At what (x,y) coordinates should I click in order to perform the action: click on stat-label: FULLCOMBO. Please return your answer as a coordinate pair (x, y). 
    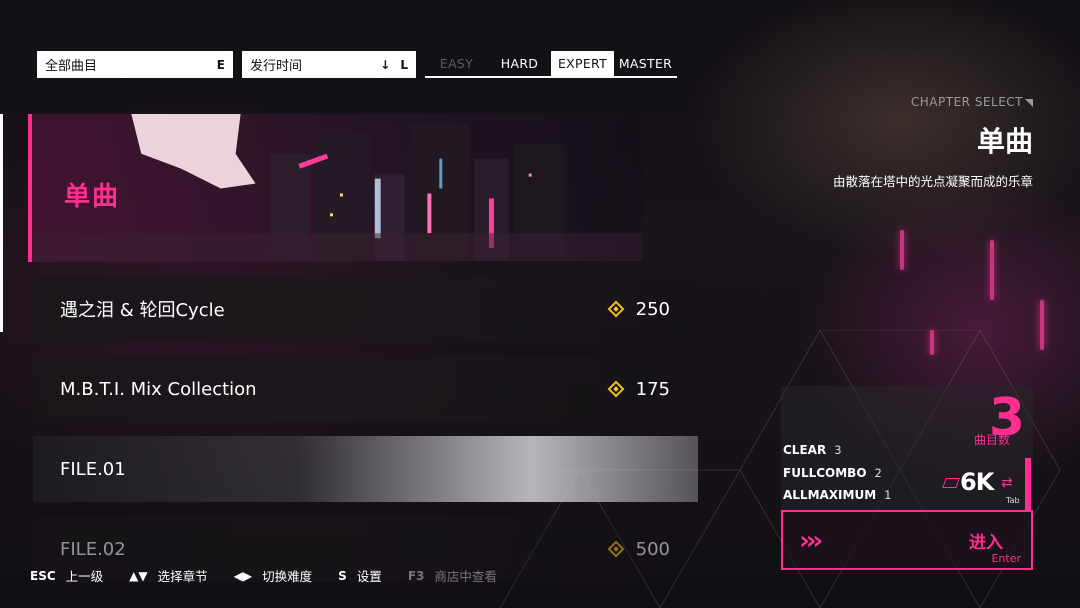
    Looking at the image, I should click on (825, 473).